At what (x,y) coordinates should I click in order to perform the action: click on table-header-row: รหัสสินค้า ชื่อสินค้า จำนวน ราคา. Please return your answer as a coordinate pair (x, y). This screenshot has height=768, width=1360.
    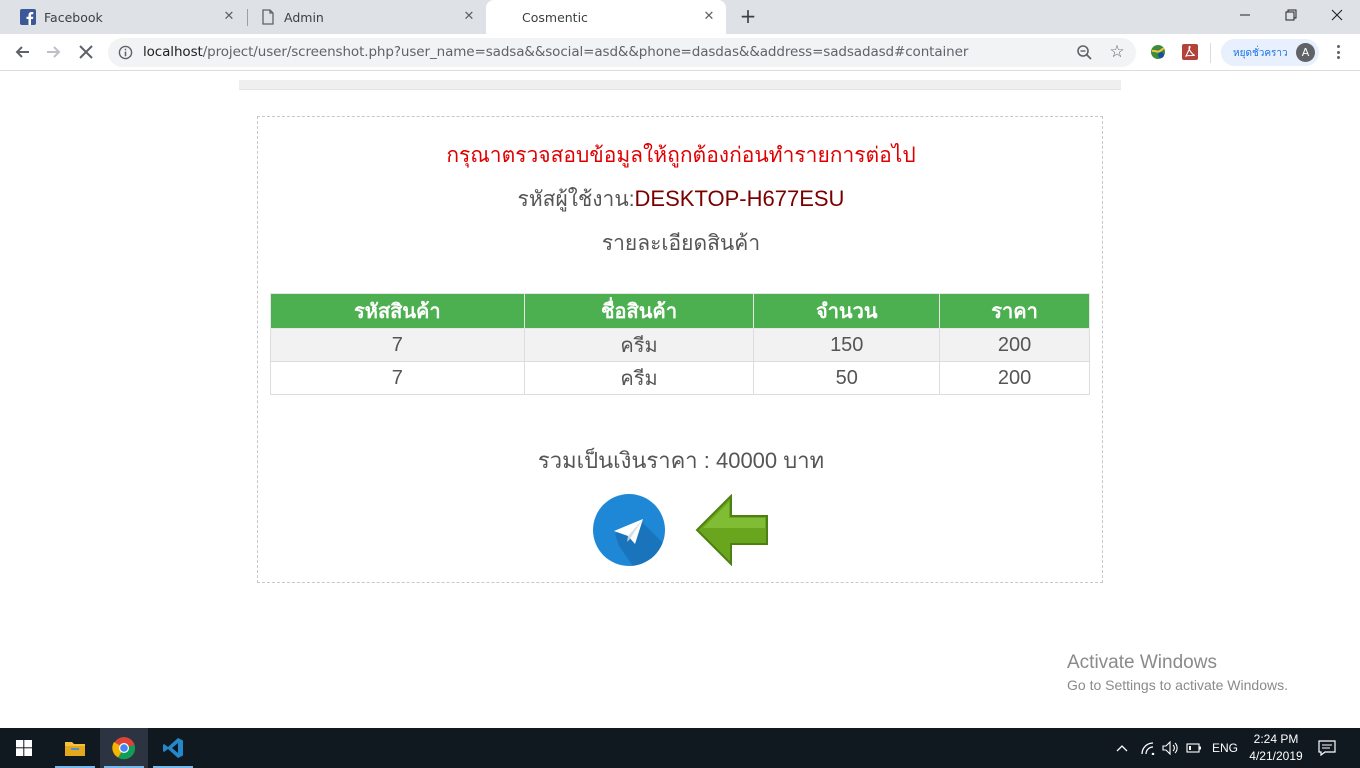
    Looking at the image, I should click on (680, 311).